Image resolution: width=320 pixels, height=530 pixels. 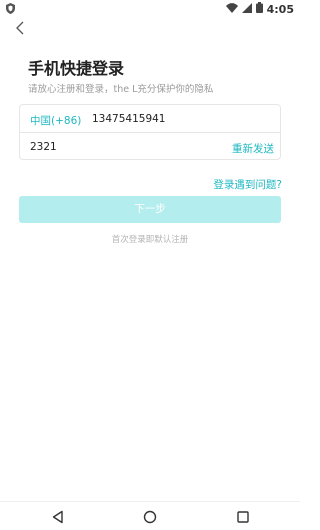 I want to click on status-time: 4:05, so click(x=280, y=9).